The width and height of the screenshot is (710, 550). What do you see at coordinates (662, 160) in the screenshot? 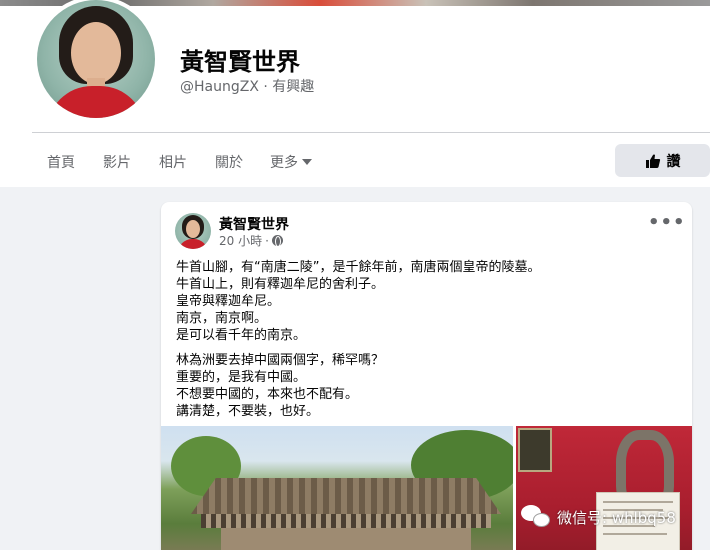
I see `like-page-button: 讚` at bounding box center [662, 160].